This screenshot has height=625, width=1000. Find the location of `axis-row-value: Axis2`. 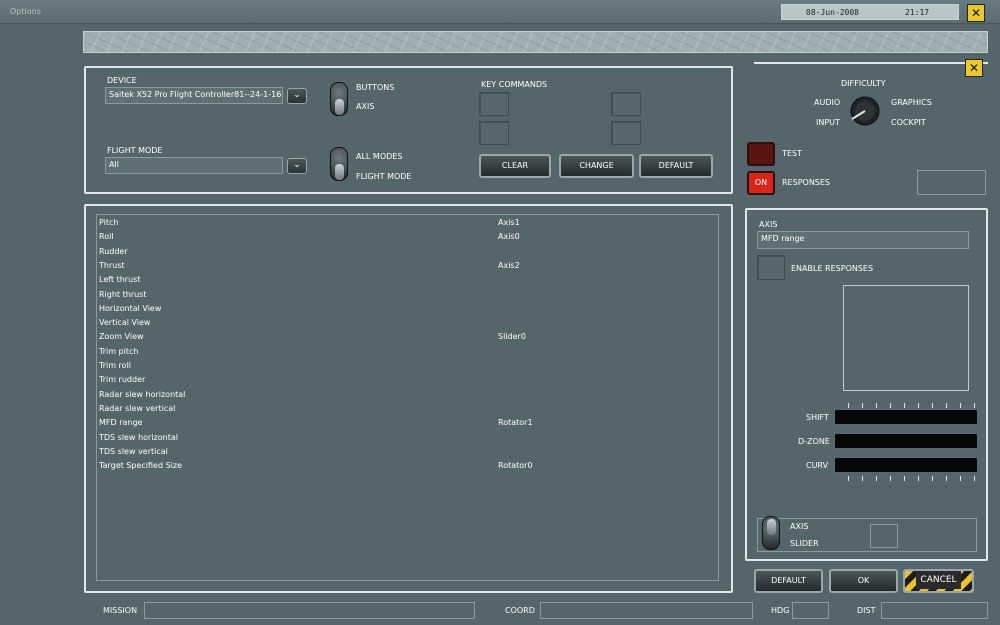

axis-row-value: Axis2 is located at coordinates (509, 265).